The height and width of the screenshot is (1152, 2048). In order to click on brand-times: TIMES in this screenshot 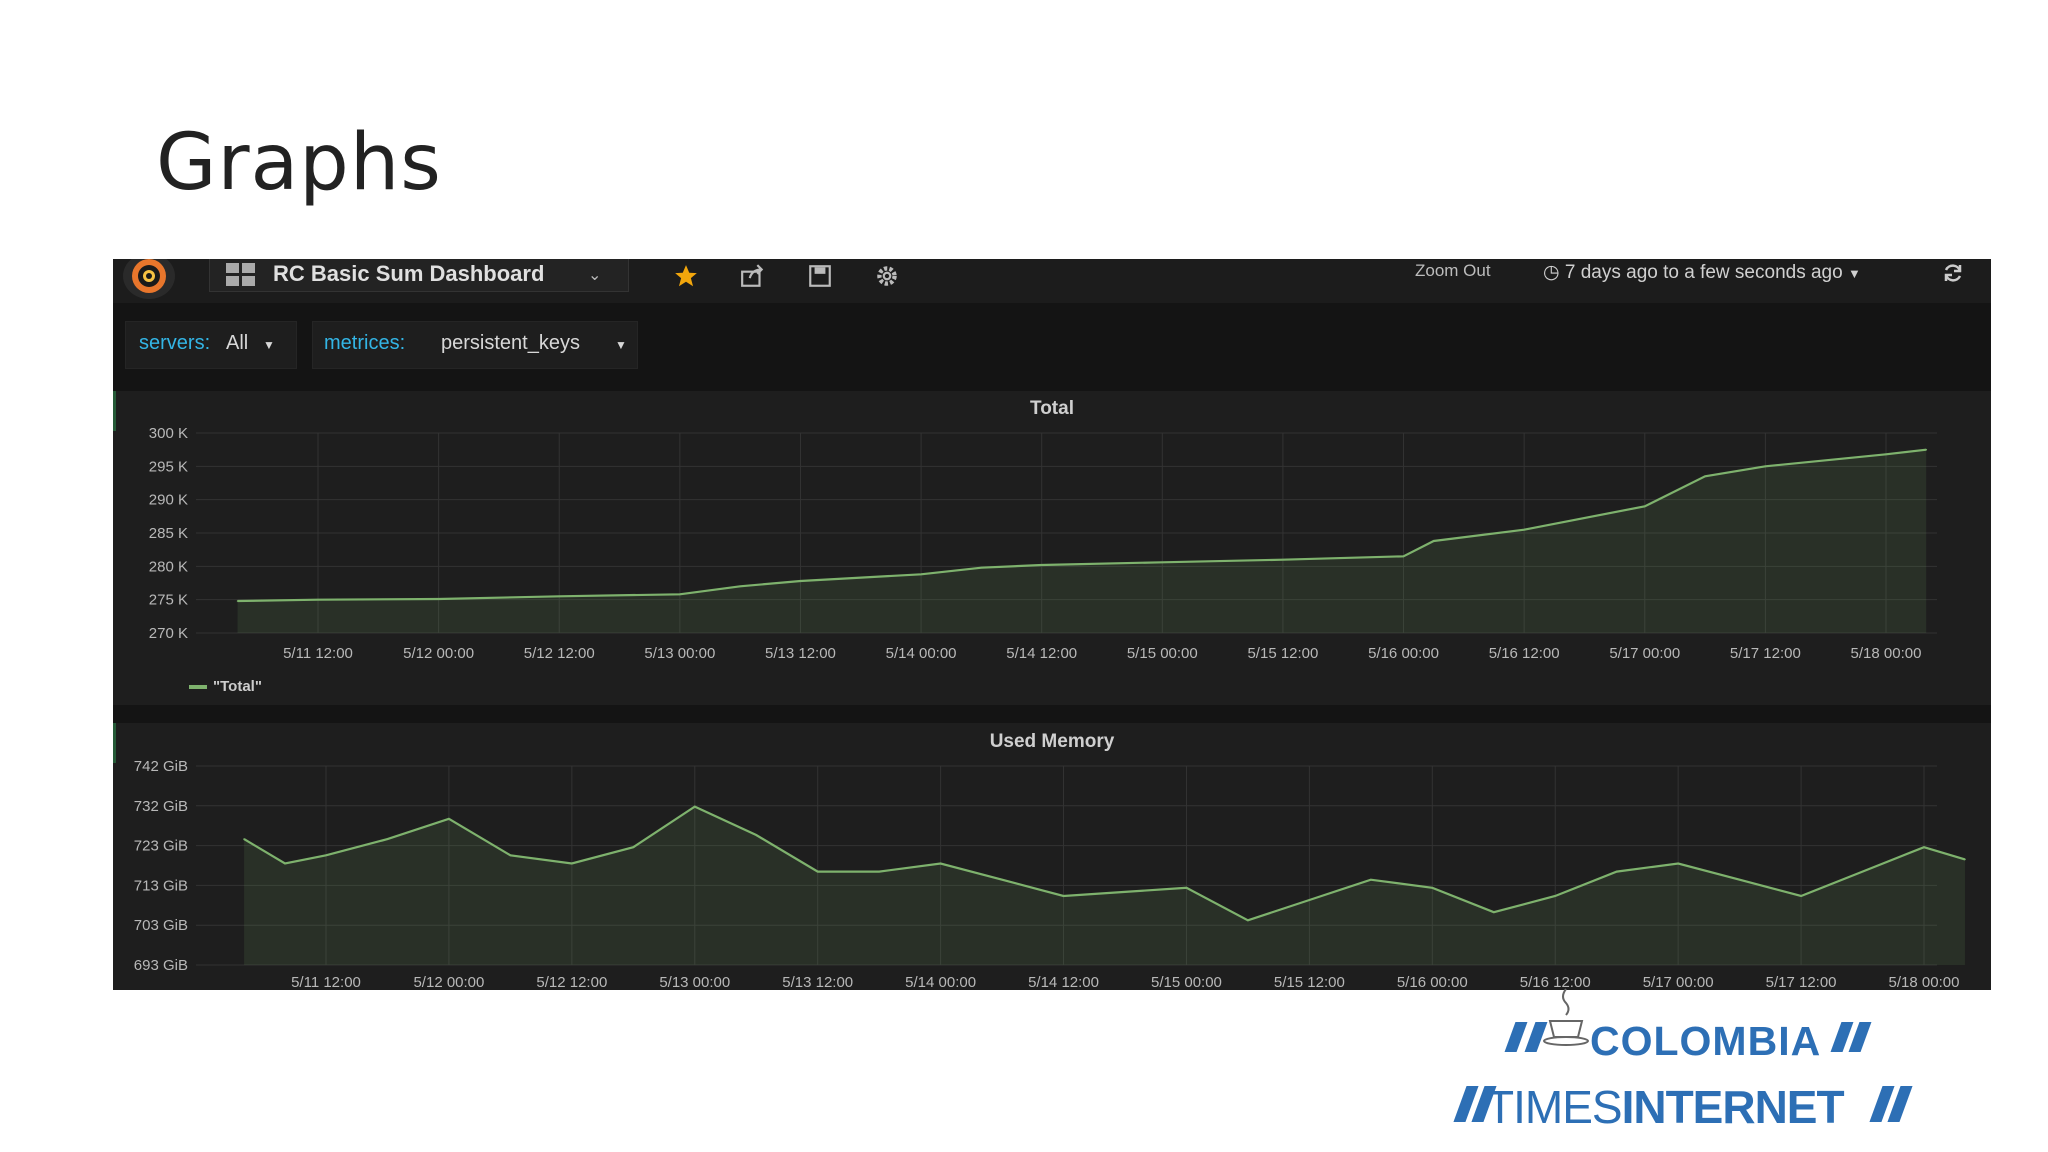, I will do `click(1554, 1107)`.